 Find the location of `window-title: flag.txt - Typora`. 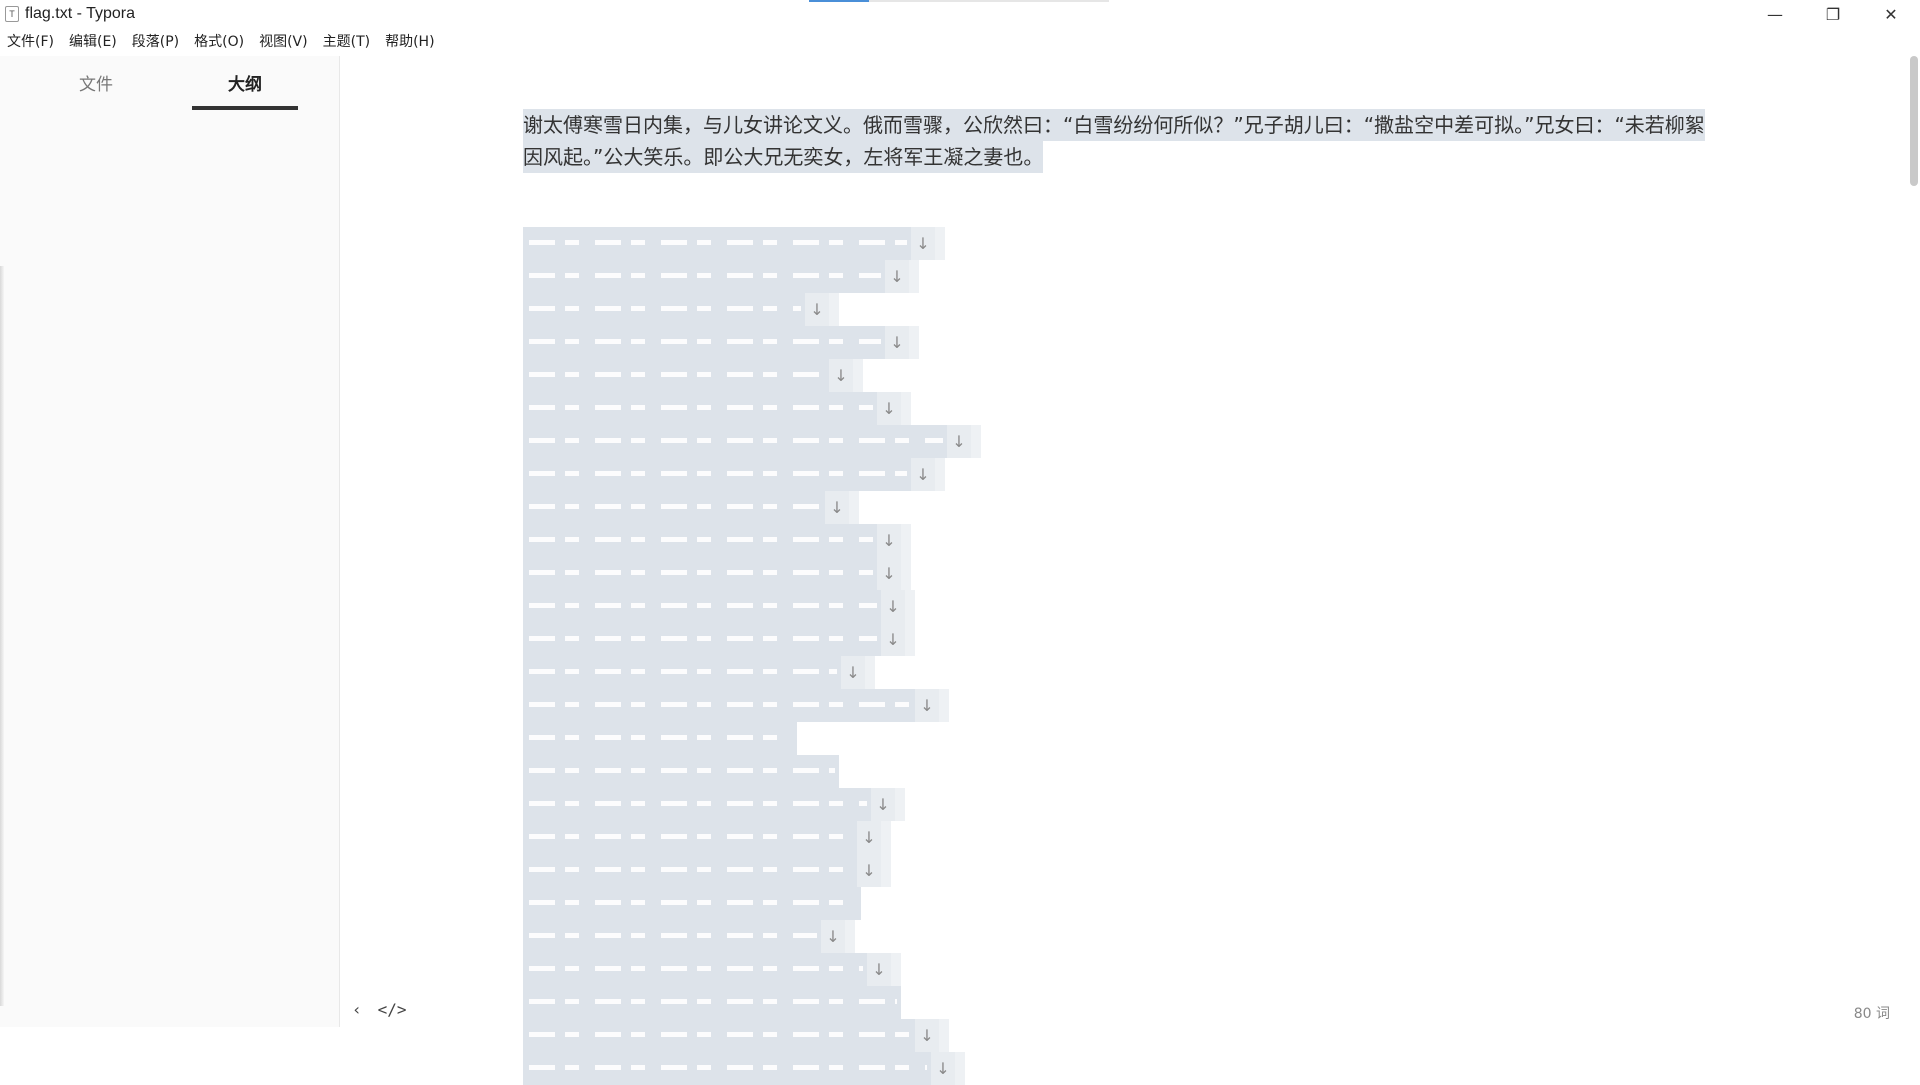

window-title: flag.txt - Typora is located at coordinates (80, 13).